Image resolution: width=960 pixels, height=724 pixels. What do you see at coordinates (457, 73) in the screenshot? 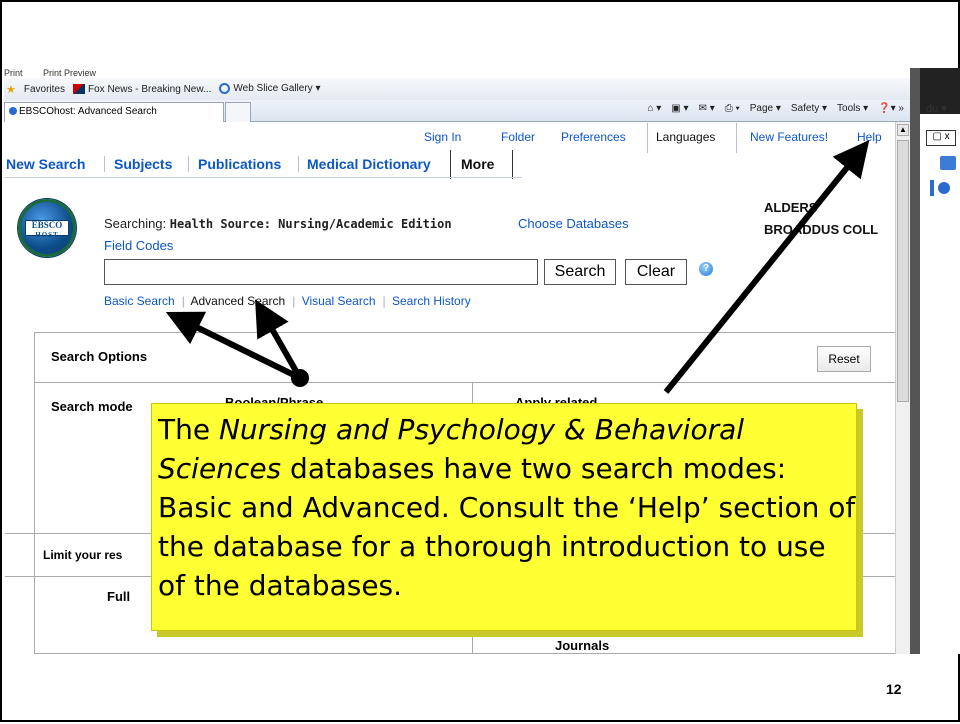
I see `browser-menubar: Print Print Preview` at bounding box center [457, 73].